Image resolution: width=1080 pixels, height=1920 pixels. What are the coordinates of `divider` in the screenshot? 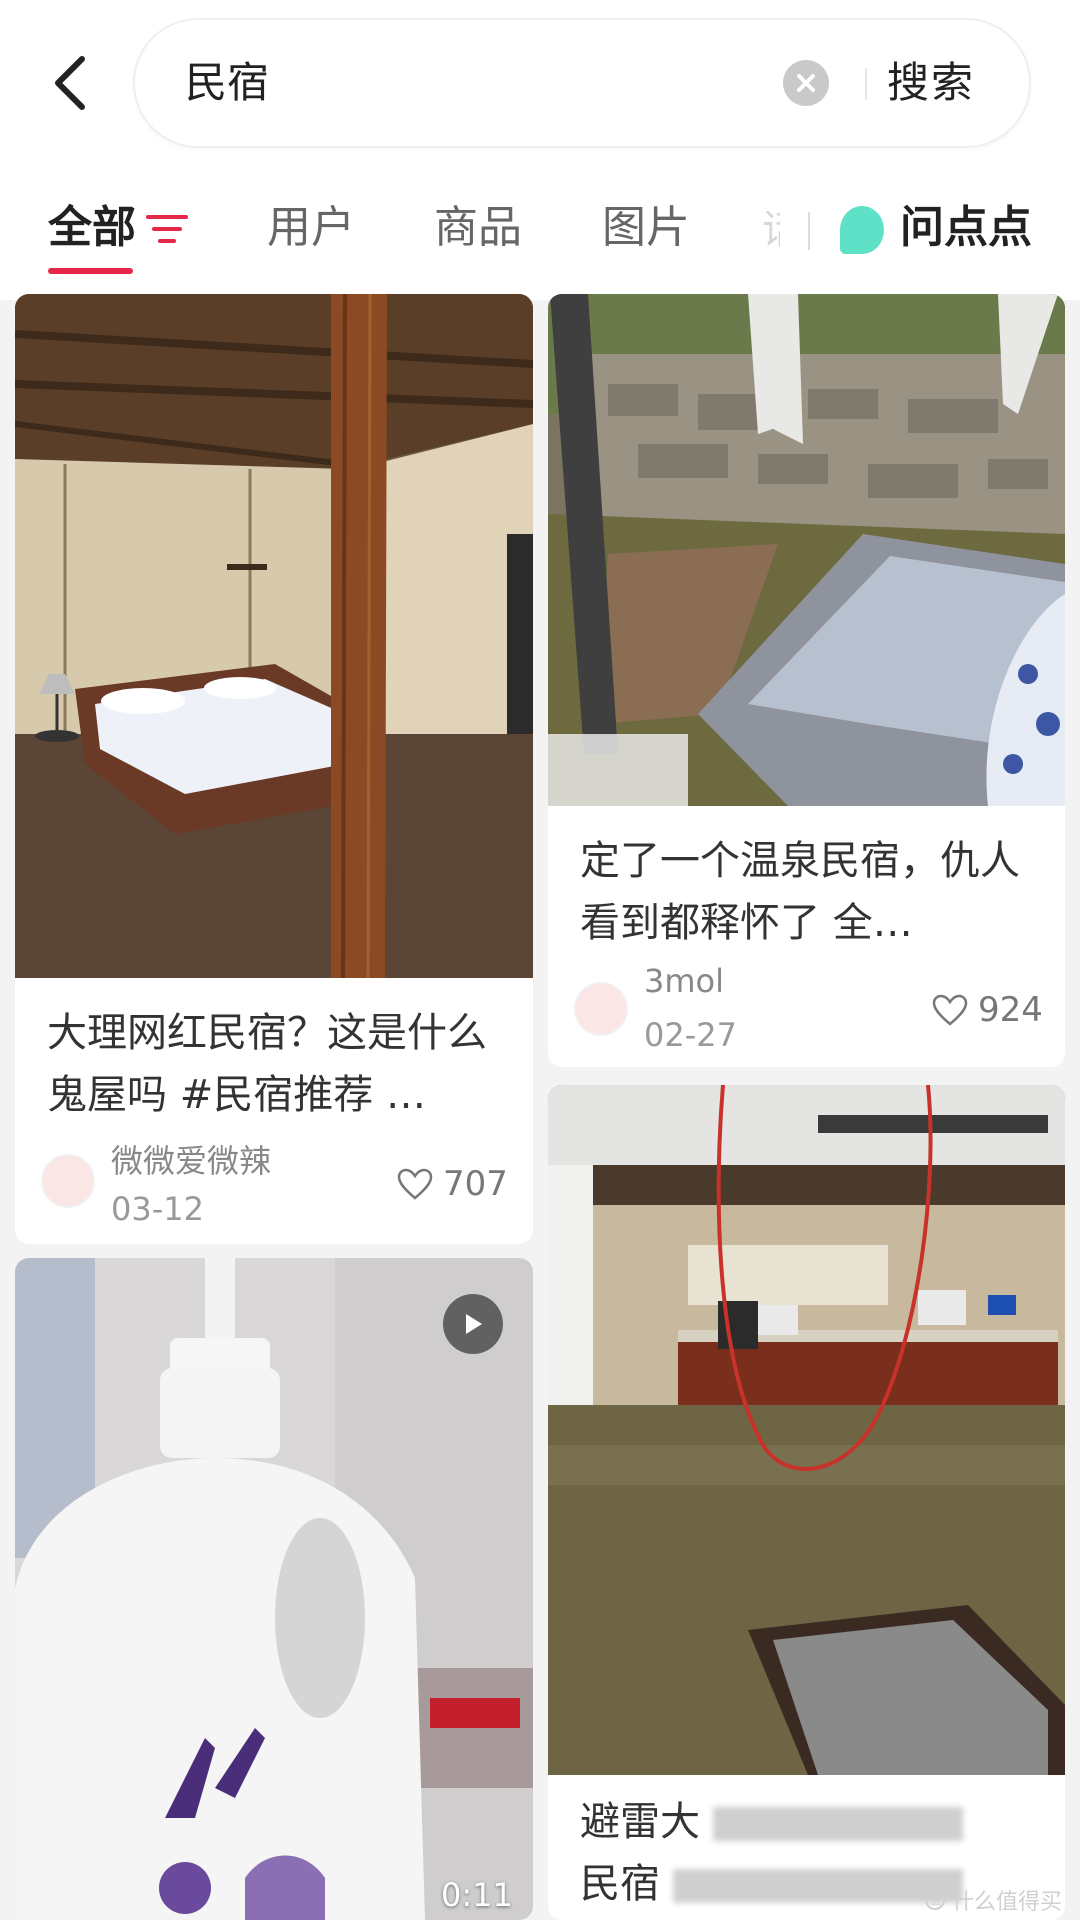 It's located at (866, 84).